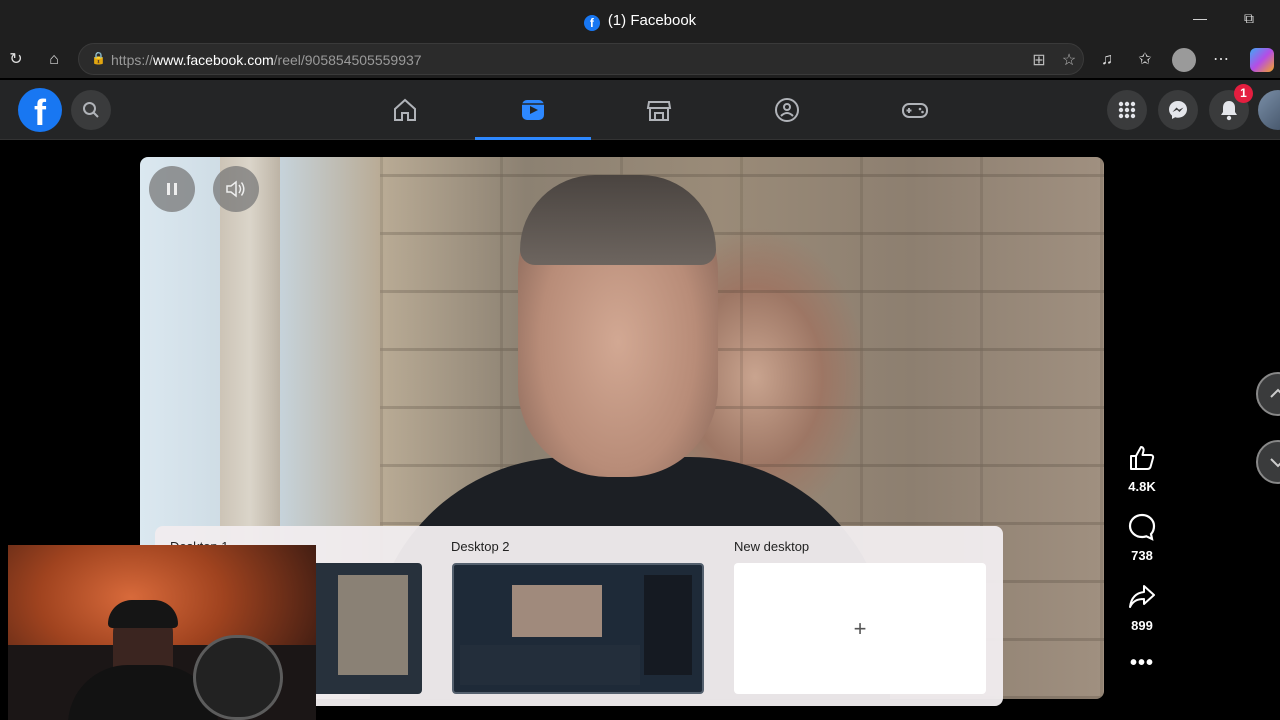  I want to click on pause-button, so click(172, 189).